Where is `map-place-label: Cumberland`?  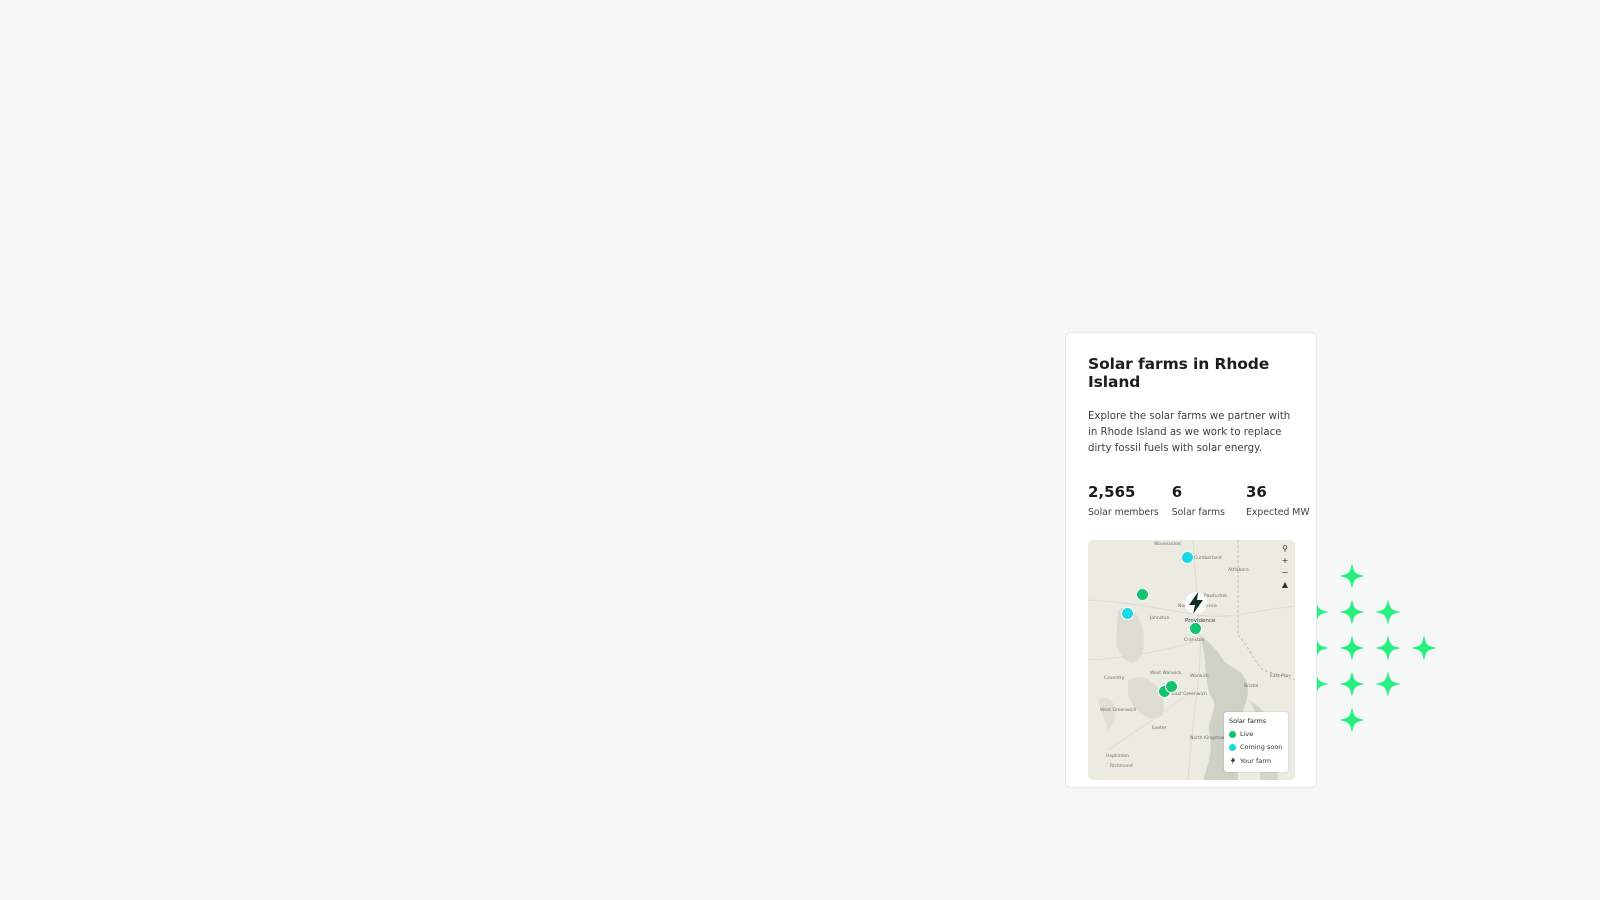 map-place-label: Cumberland is located at coordinates (1208, 558).